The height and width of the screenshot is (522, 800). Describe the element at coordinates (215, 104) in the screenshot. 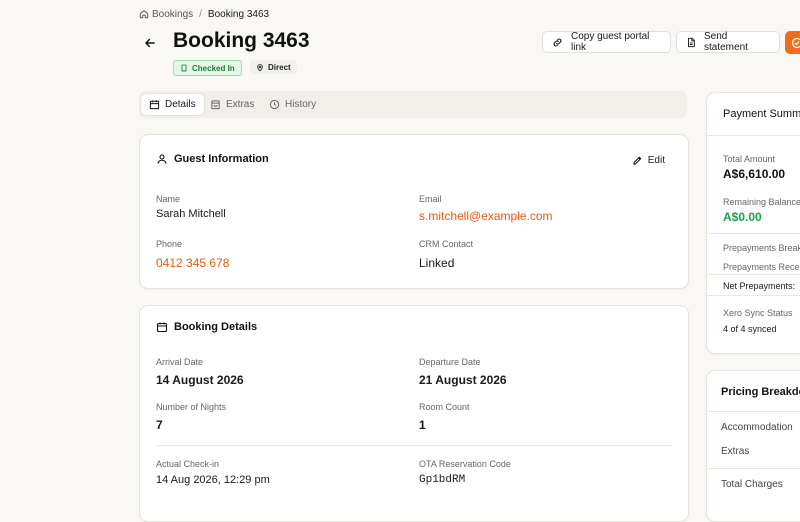

I see `bag-icon` at that location.